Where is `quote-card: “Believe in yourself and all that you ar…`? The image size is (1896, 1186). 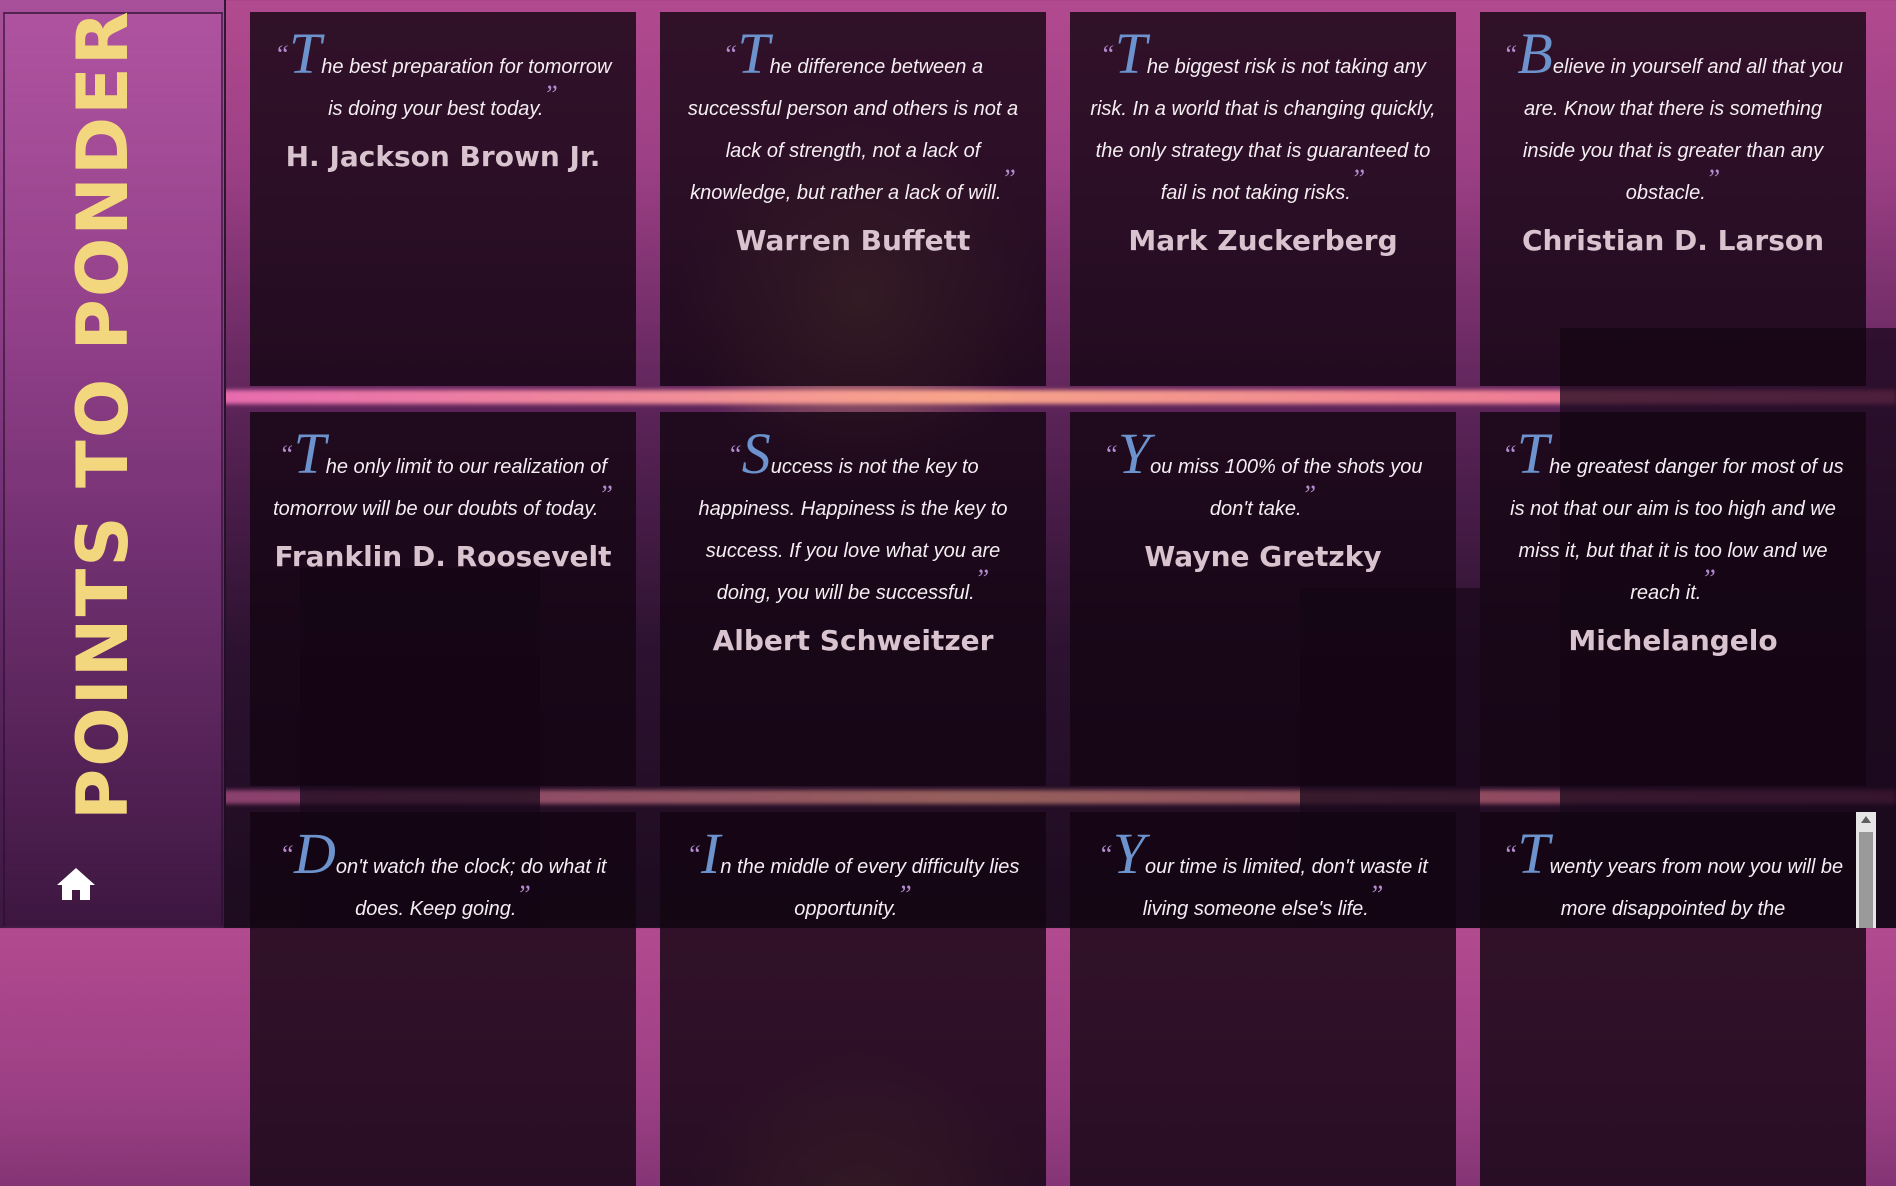
quote-card: “Believe in yourself and all that you ar… is located at coordinates (1673, 199).